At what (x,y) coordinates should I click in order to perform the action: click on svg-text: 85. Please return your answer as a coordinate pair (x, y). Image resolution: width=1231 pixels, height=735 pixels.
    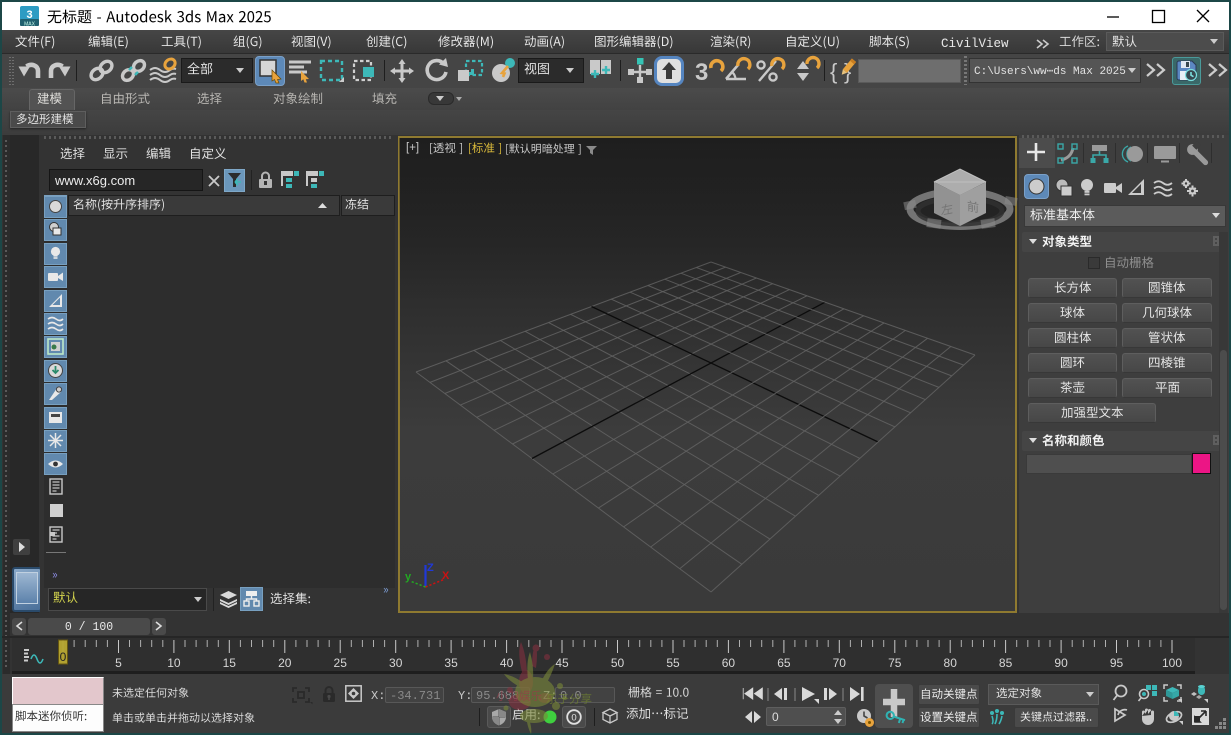
    Looking at the image, I should click on (1006, 663).